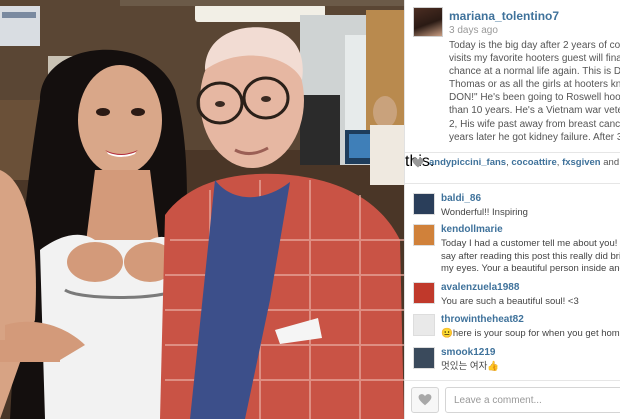  What do you see at coordinates (482, 319) in the screenshot?
I see `commenter-username: throwintheheat82` at bounding box center [482, 319].